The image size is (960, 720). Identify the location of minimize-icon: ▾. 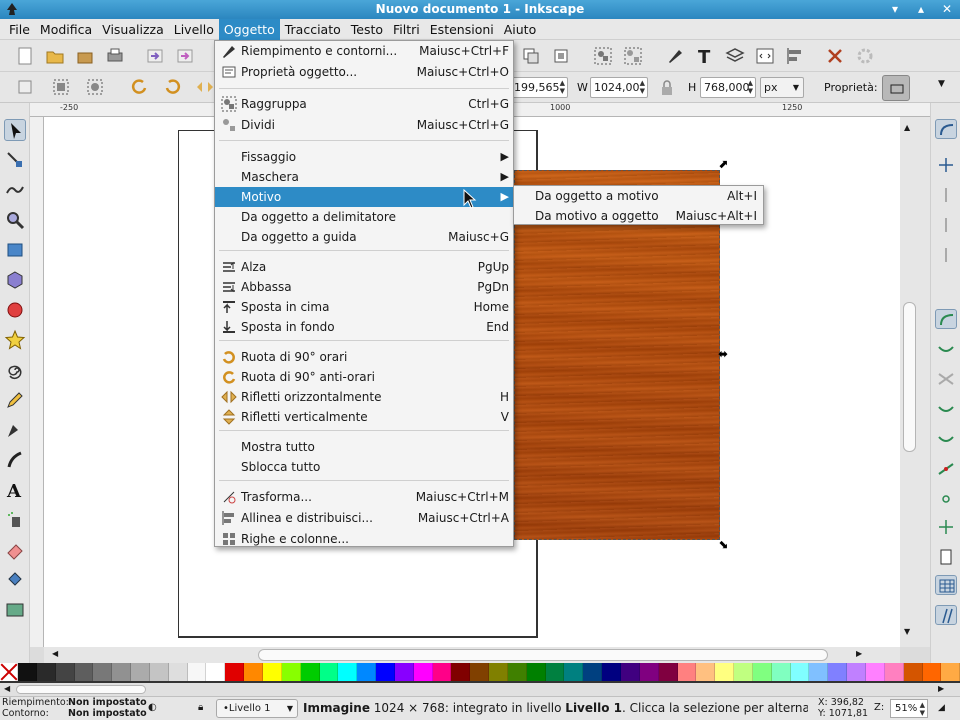
(895, 9).